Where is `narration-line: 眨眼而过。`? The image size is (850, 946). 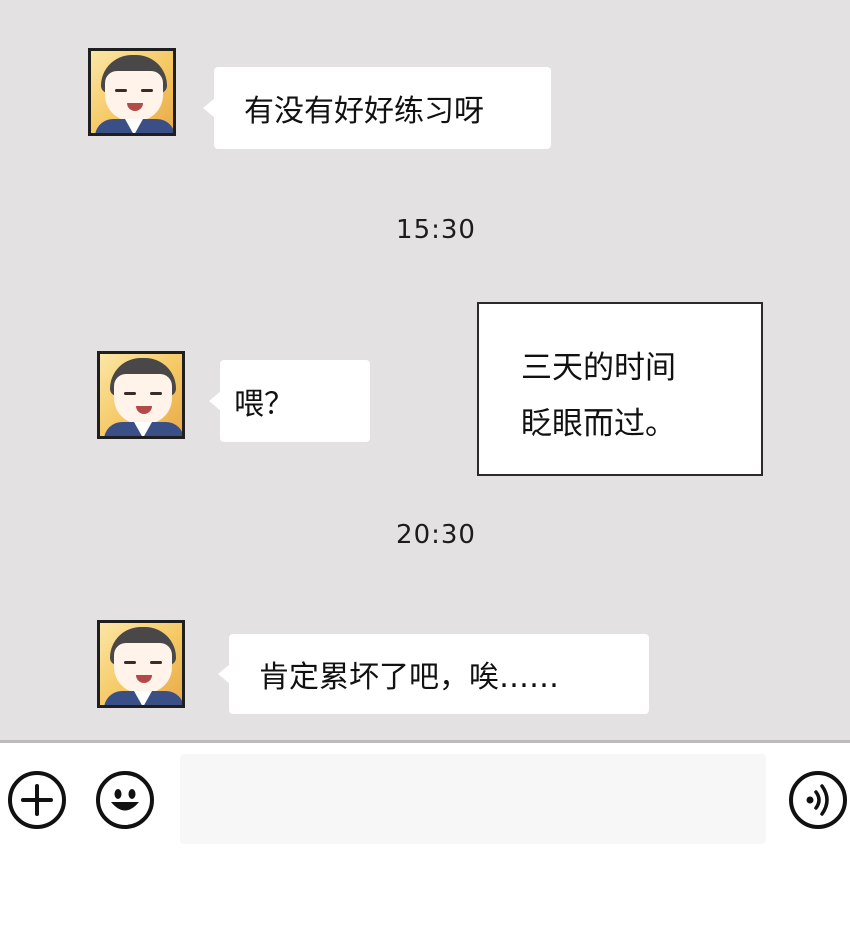
narration-line: 眨眼而过。 is located at coordinates (598, 424).